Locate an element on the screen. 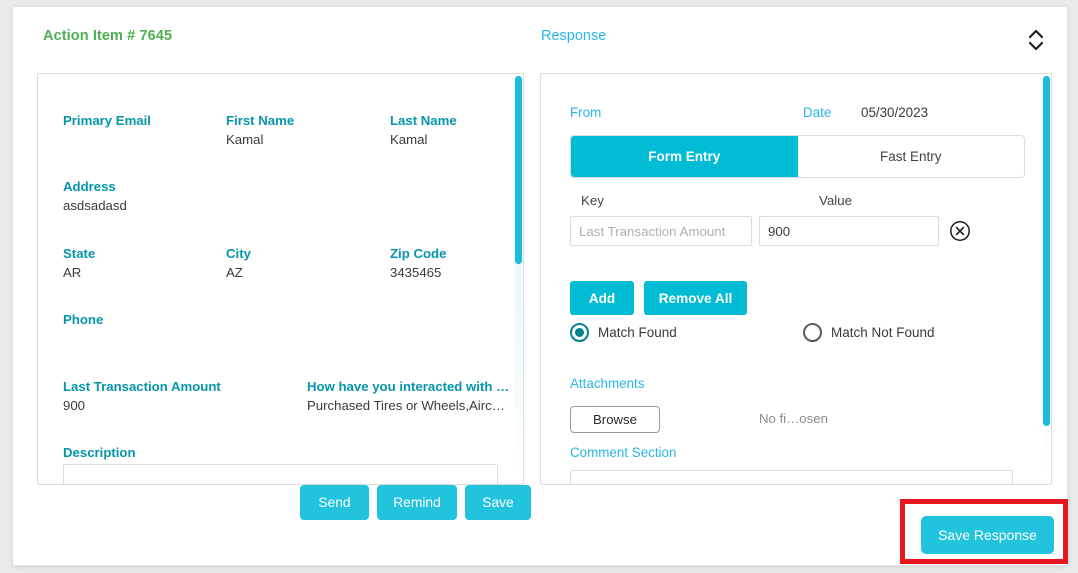  card-header: Action Item # 7645 Response is located at coordinates (541, 38).